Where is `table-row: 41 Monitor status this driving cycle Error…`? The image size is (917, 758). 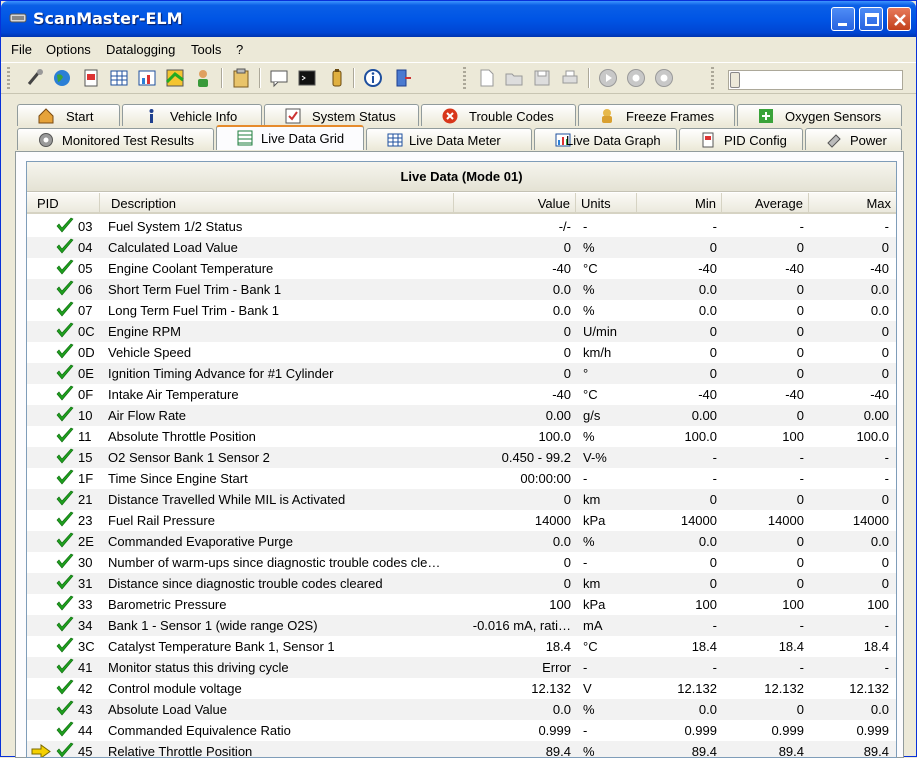
table-row: 41 Monitor status this driving cycle Error… is located at coordinates (461, 667).